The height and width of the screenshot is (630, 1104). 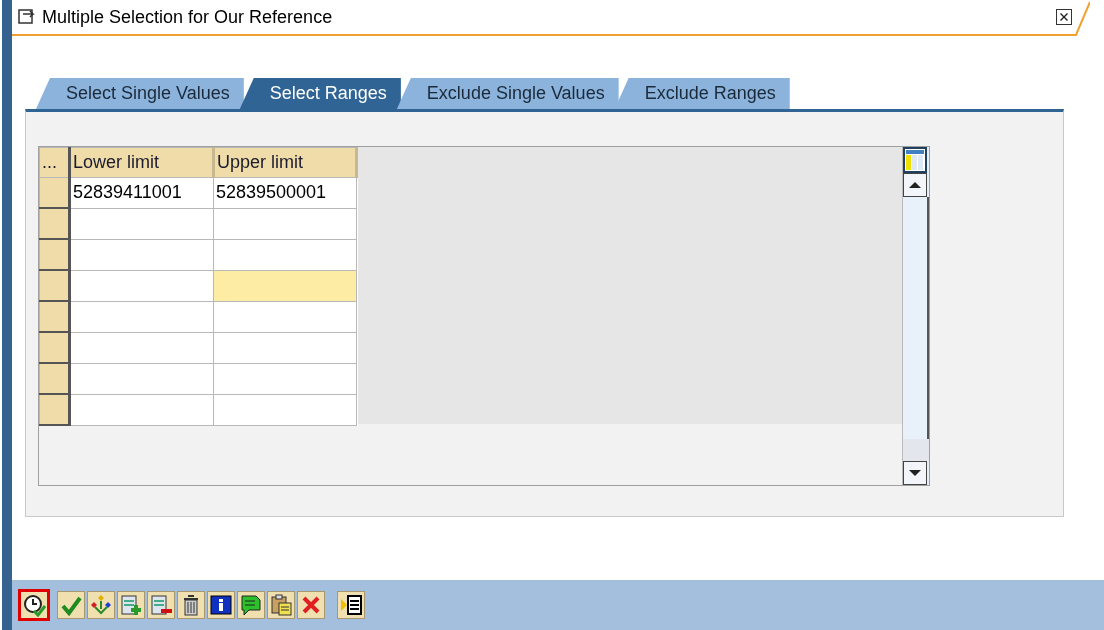 I want to click on tab: Select Single Values, so click(x=140, y=93).